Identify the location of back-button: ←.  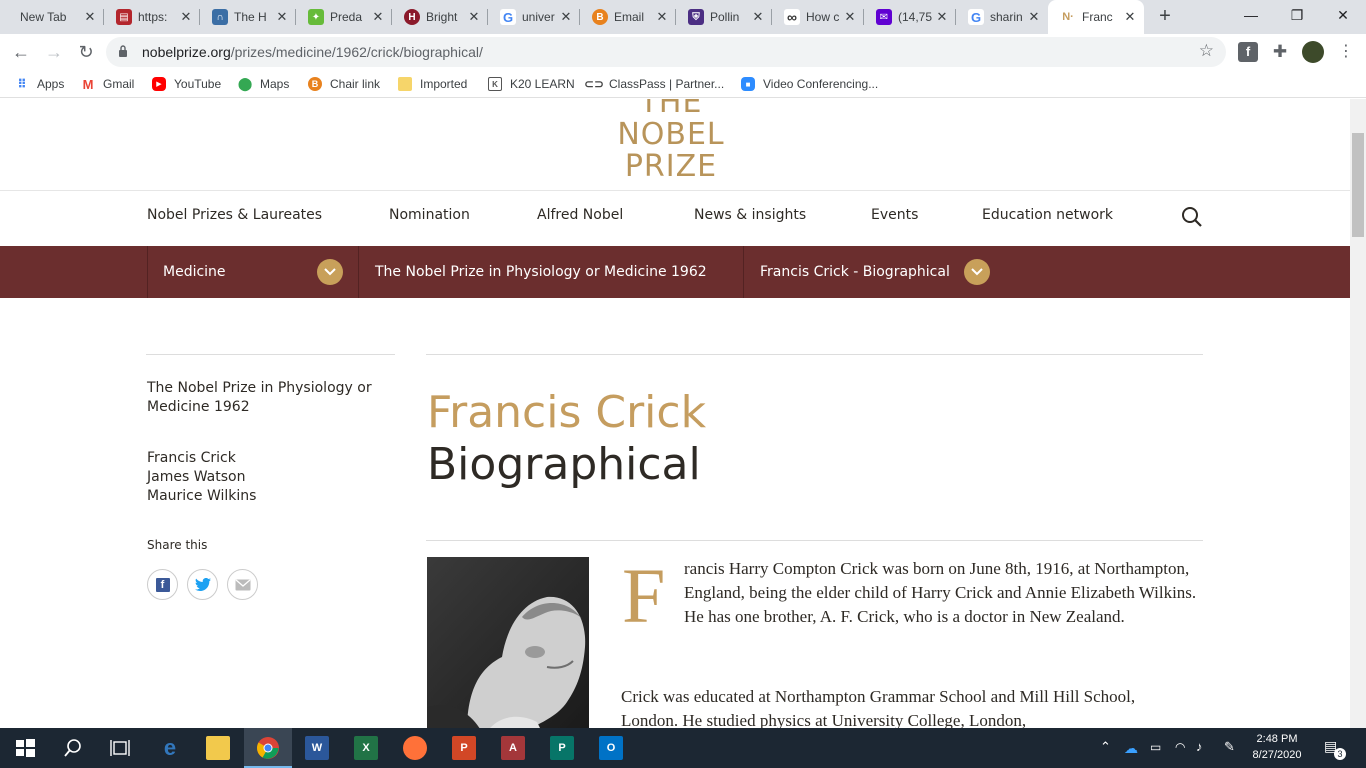
(21, 52).